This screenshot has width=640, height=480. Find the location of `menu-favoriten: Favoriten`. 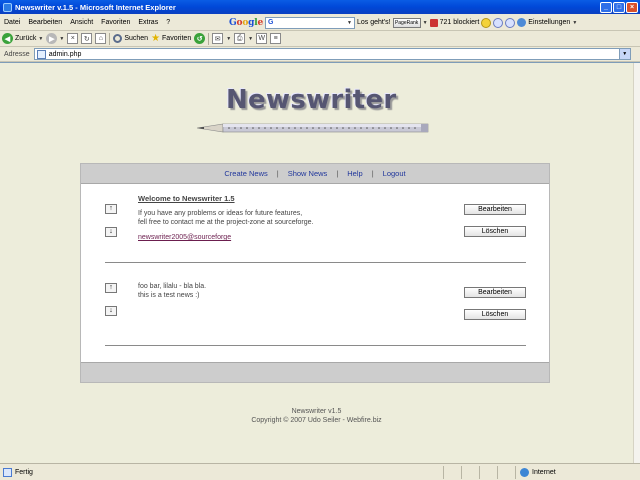

menu-favoriten: Favoriten is located at coordinates (115, 22).